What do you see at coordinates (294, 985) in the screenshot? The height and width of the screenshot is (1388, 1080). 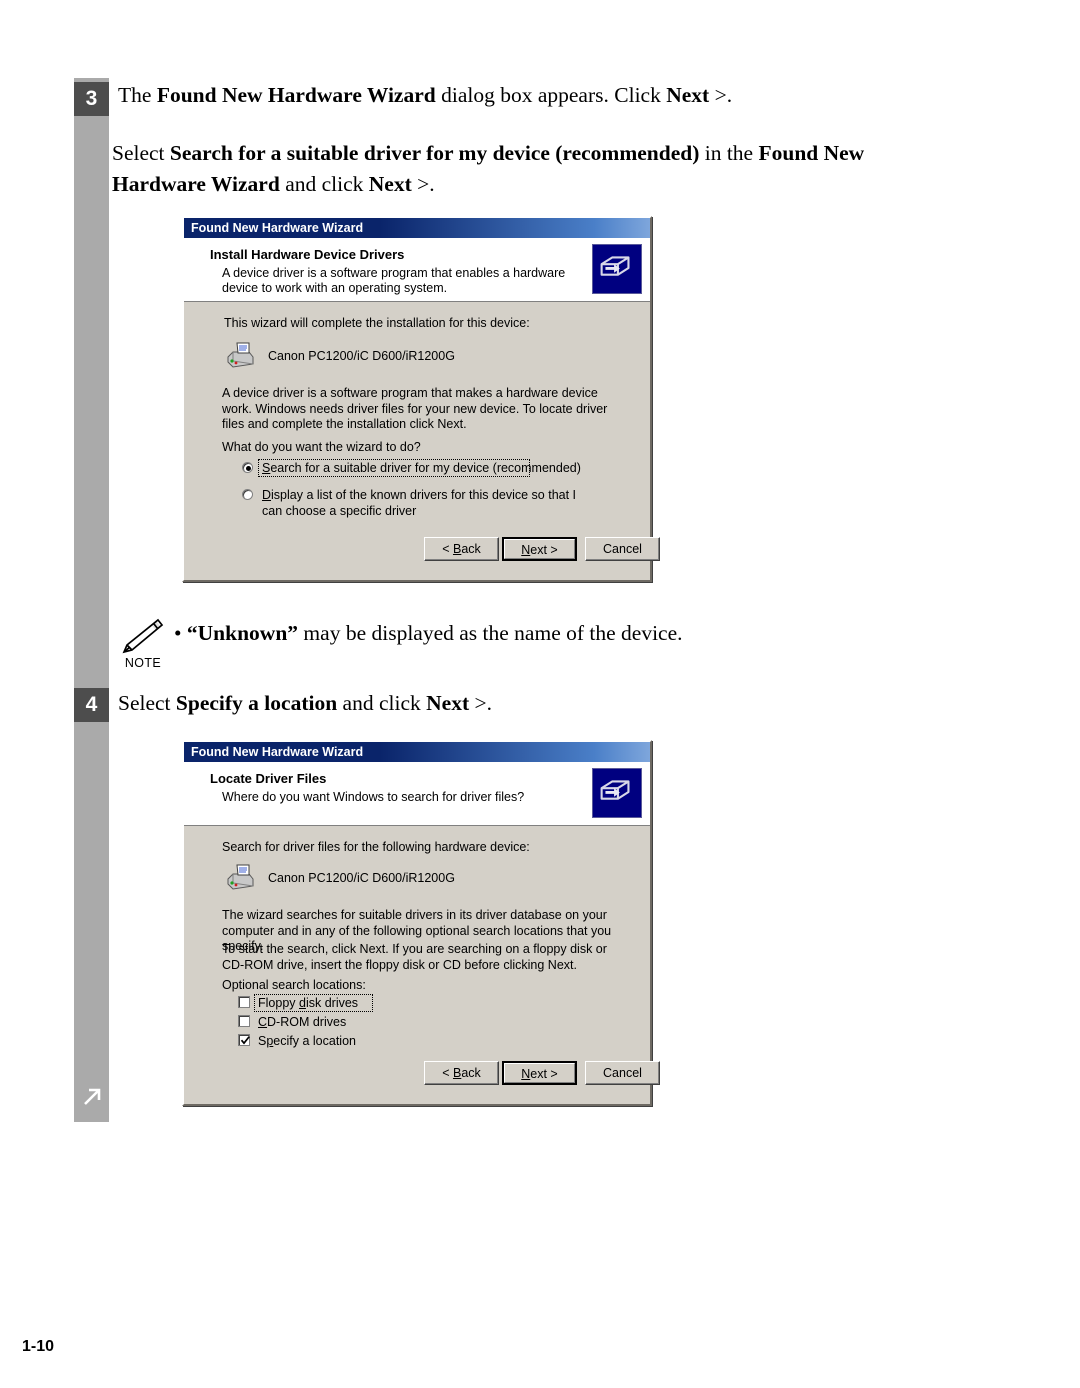 I see `dialog-2-locations-label: Optional search locations:` at bounding box center [294, 985].